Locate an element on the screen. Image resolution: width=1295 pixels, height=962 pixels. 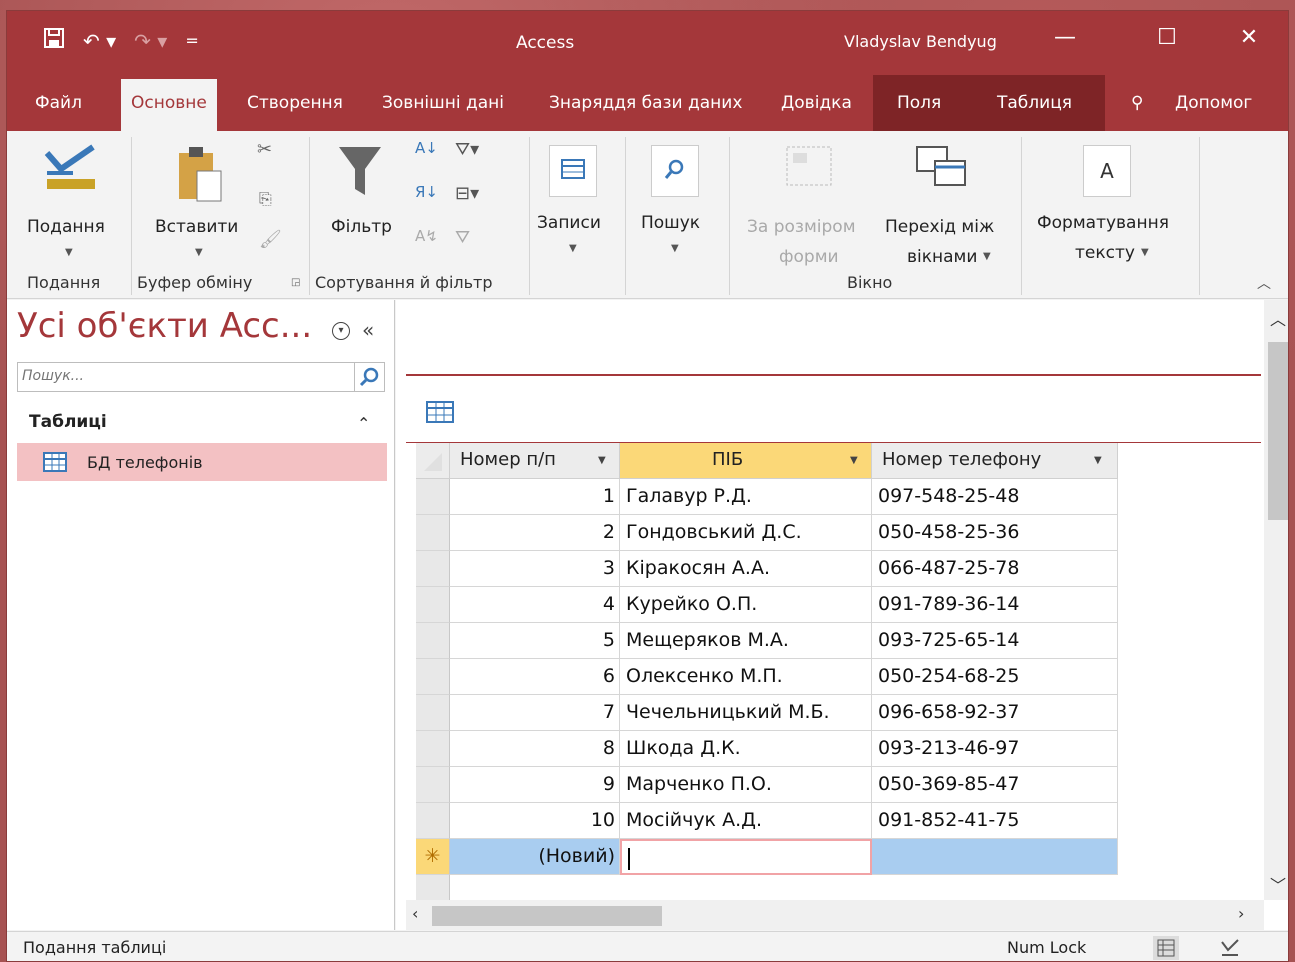
close-button: ✕ is located at coordinates (1249, 37).